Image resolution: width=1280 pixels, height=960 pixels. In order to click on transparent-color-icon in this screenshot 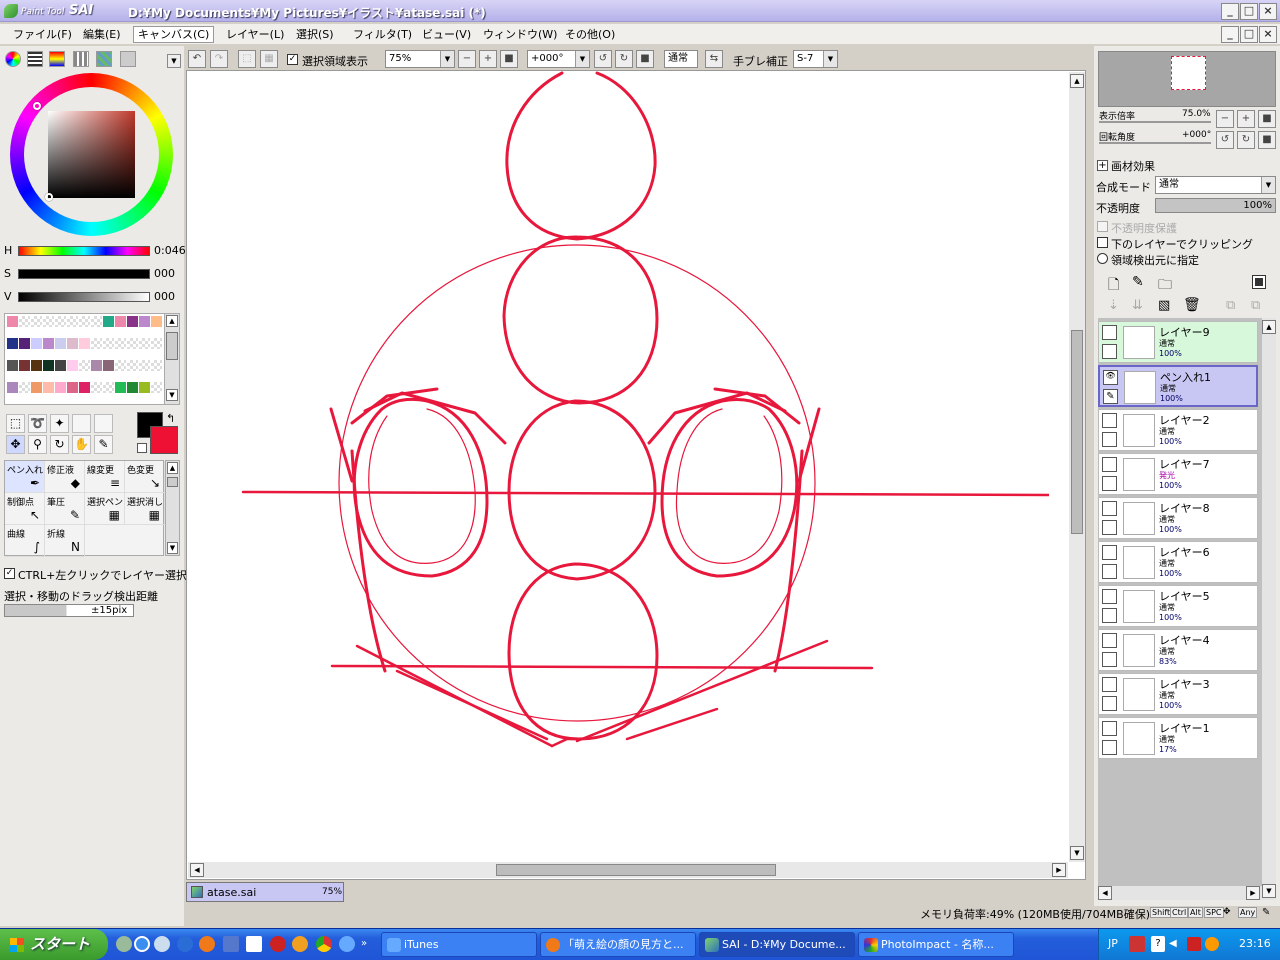, I will do `click(142, 448)`.